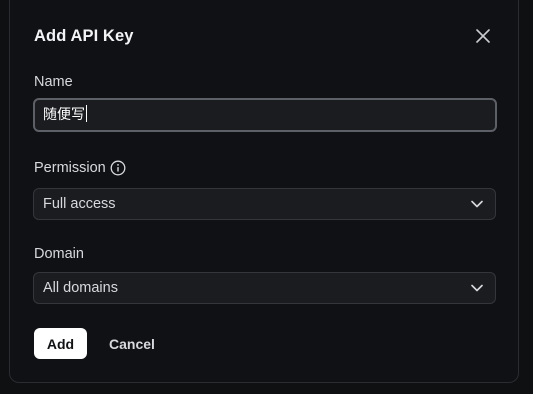 The width and height of the screenshot is (533, 394). Describe the element at coordinates (59, 254) in the screenshot. I see `domain-label: Domain` at that location.